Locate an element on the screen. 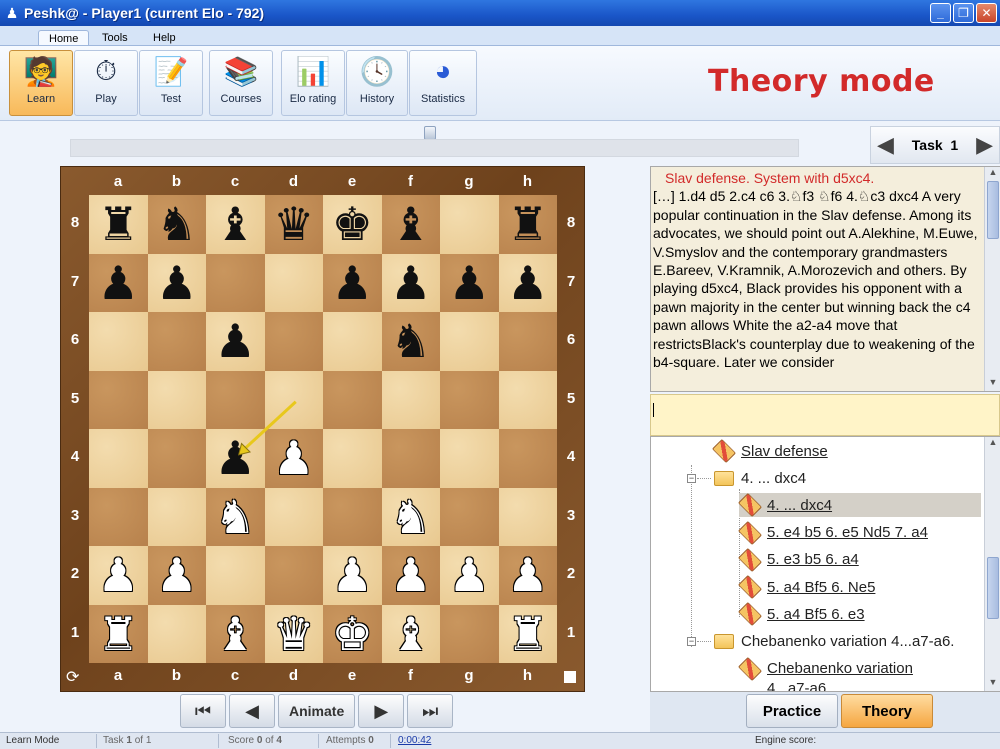 The width and height of the screenshot is (1000, 749). square-d1: ♛ is located at coordinates (293, 633).